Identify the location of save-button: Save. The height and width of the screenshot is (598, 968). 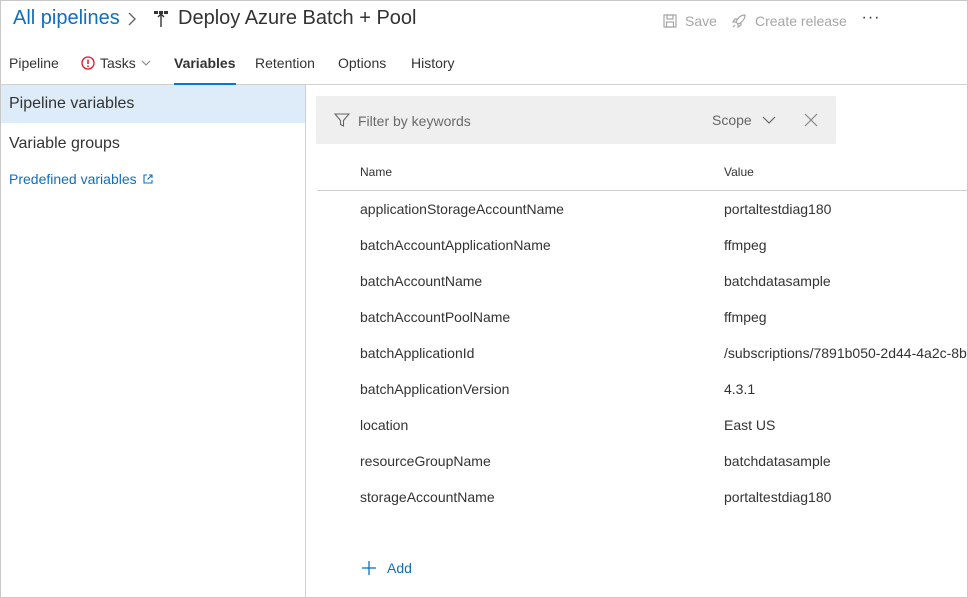
(690, 21).